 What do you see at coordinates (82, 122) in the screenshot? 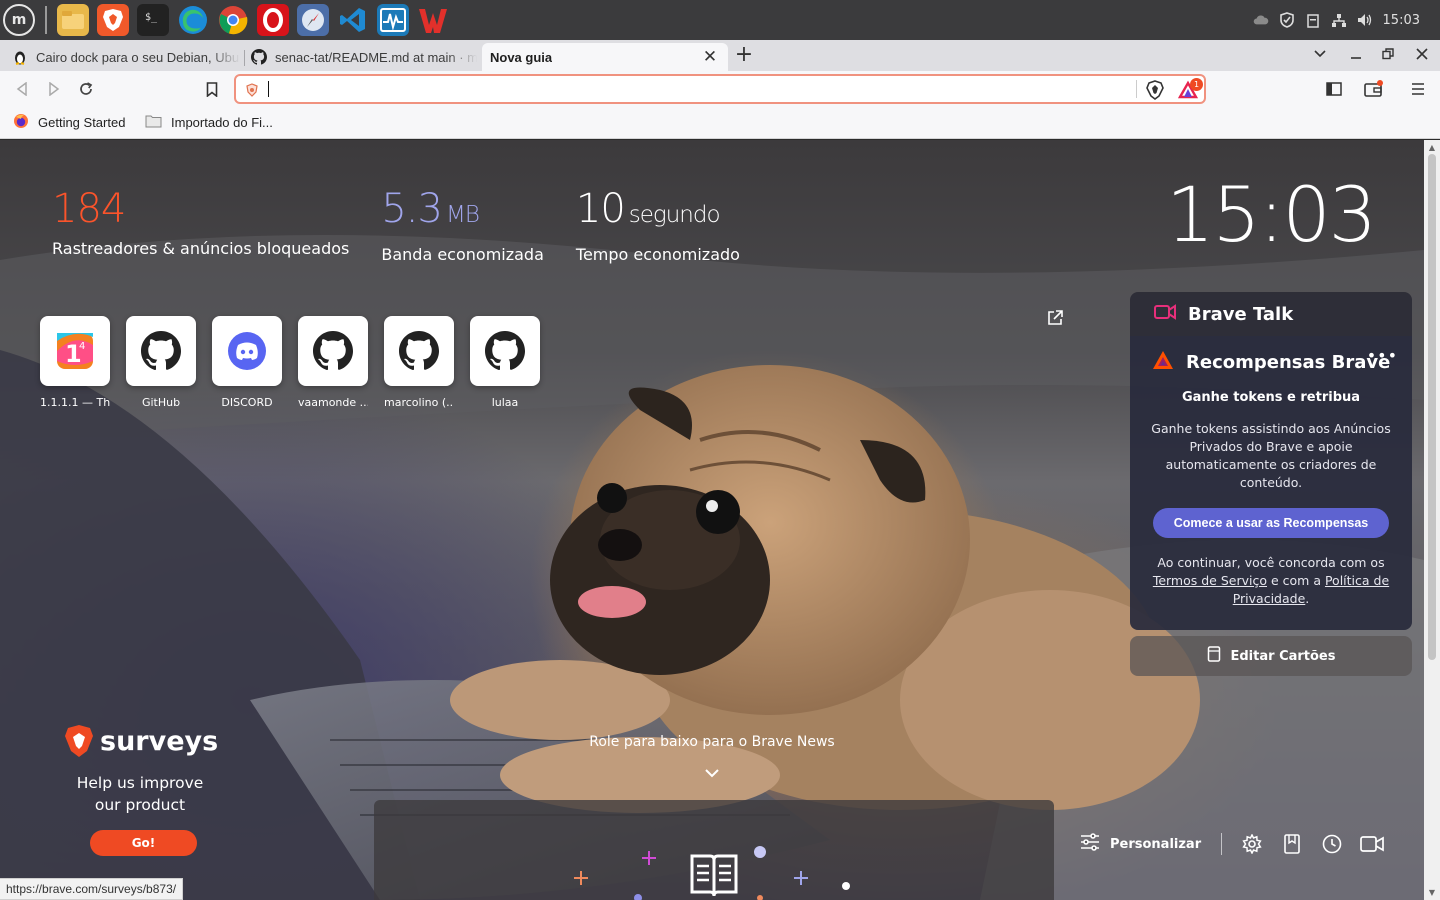
I see `bookmark-label: Getting Started` at bounding box center [82, 122].